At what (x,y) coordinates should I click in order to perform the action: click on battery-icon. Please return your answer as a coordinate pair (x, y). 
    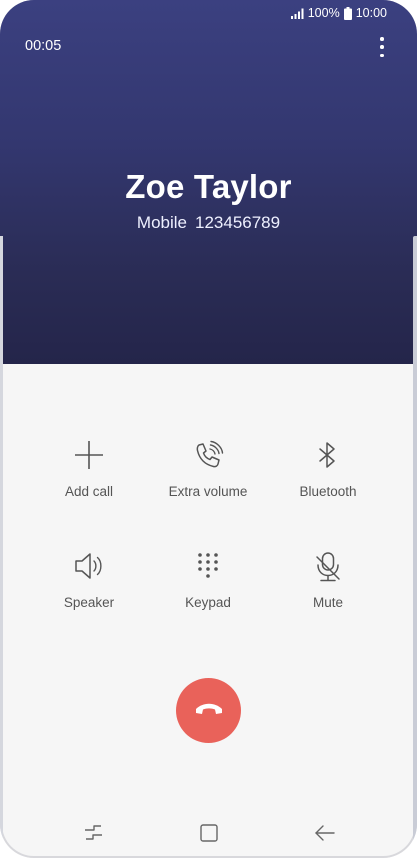
    Looking at the image, I should click on (347, 13).